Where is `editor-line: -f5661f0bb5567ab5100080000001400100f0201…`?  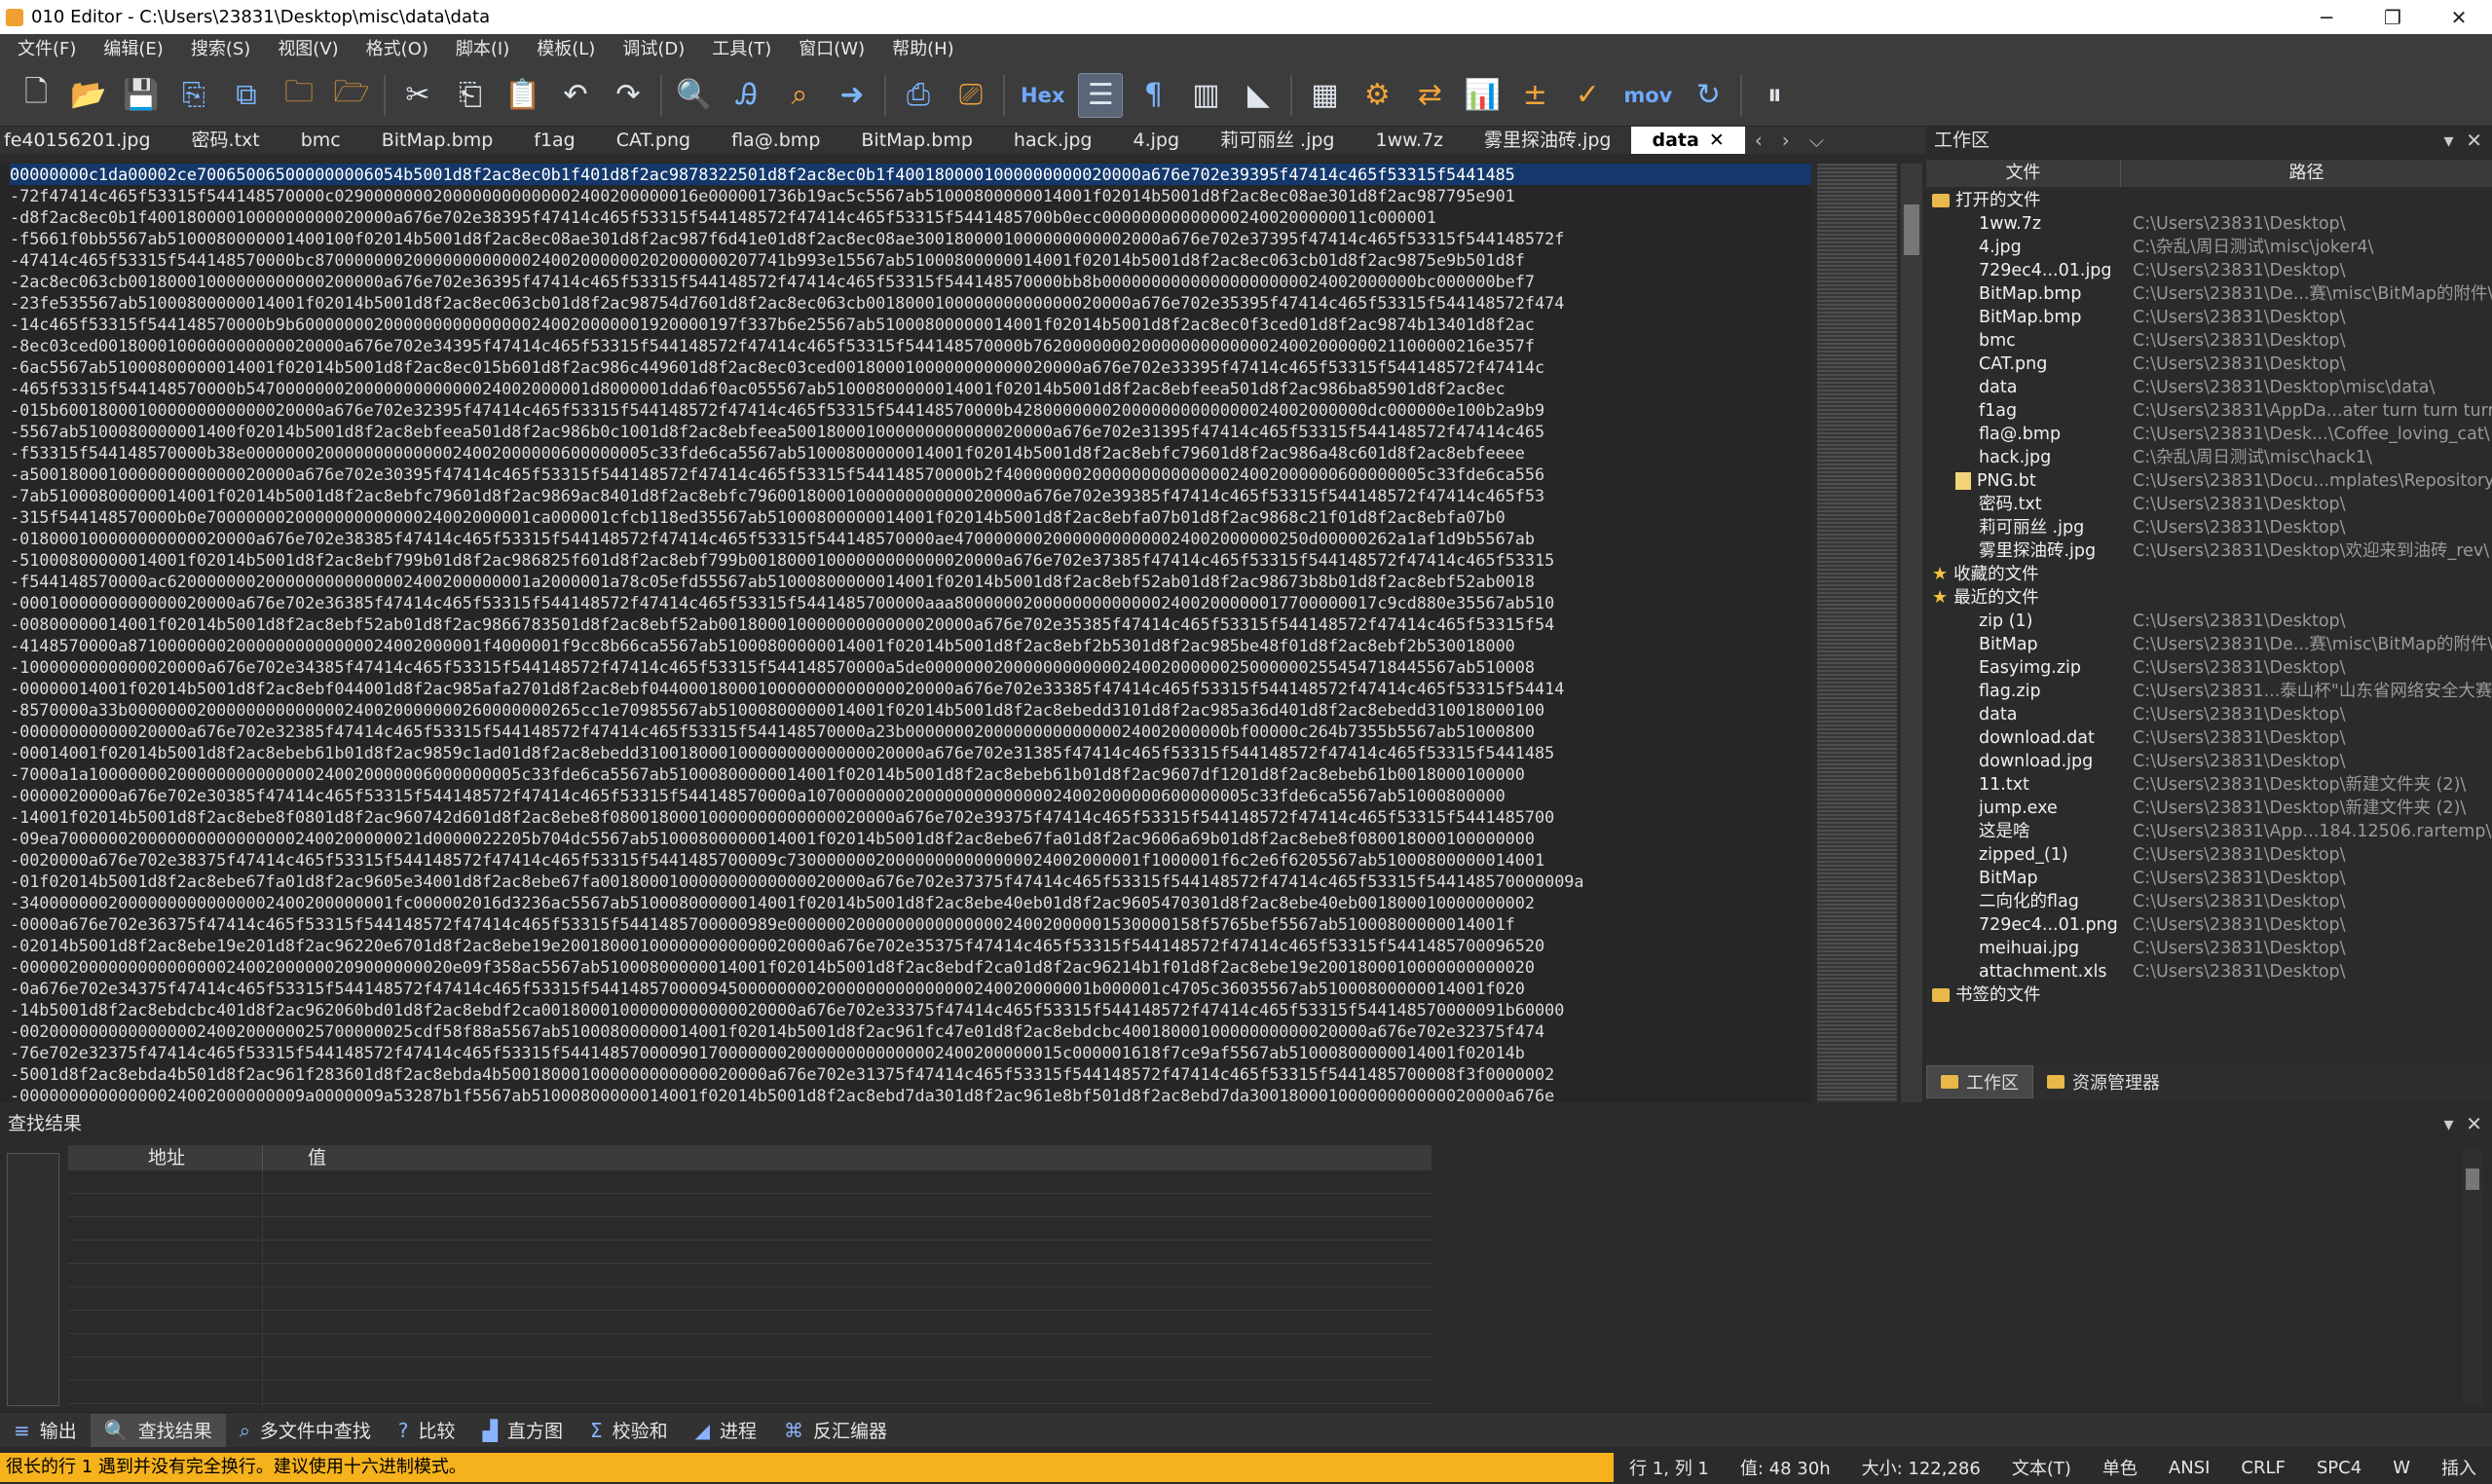
editor-line: -f5661f0bb5567ab5100080000001400100f0201… is located at coordinates (910, 238).